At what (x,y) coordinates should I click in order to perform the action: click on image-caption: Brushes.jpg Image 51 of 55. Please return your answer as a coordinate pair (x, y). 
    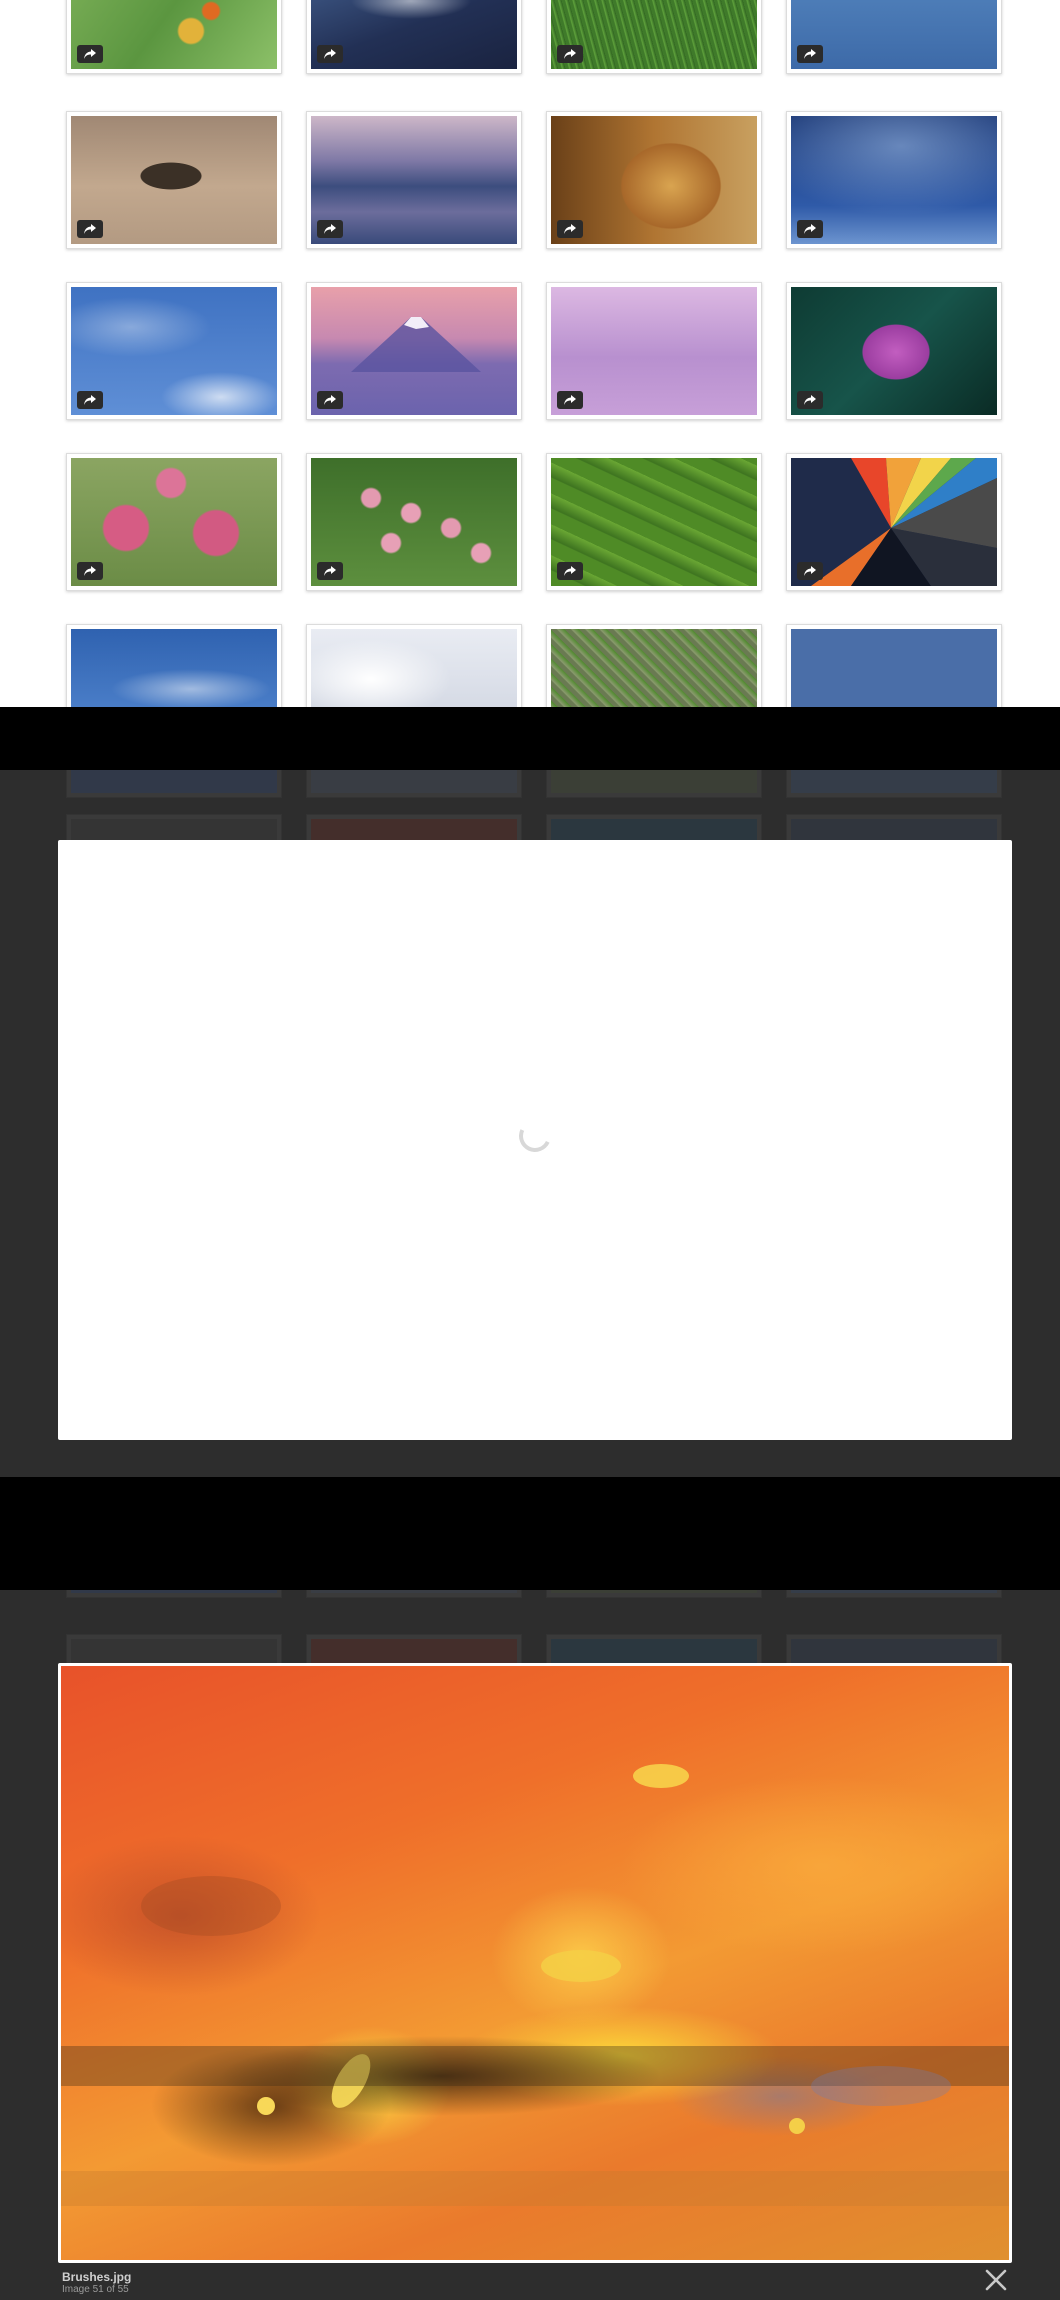
    Looking at the image, I should click on (96, 2283).